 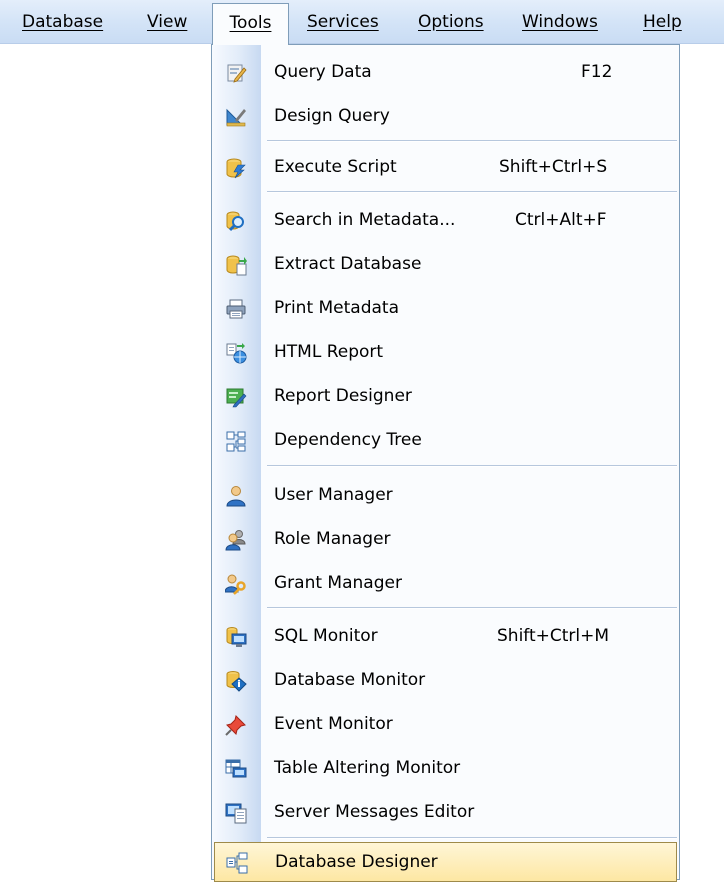 What do you see at coordinates (445, 220) in the screenshot?
I see `menu-item-search-metadata: Search in Metadata... Ctrl+Alt+F` at bounding box center [445, 220].